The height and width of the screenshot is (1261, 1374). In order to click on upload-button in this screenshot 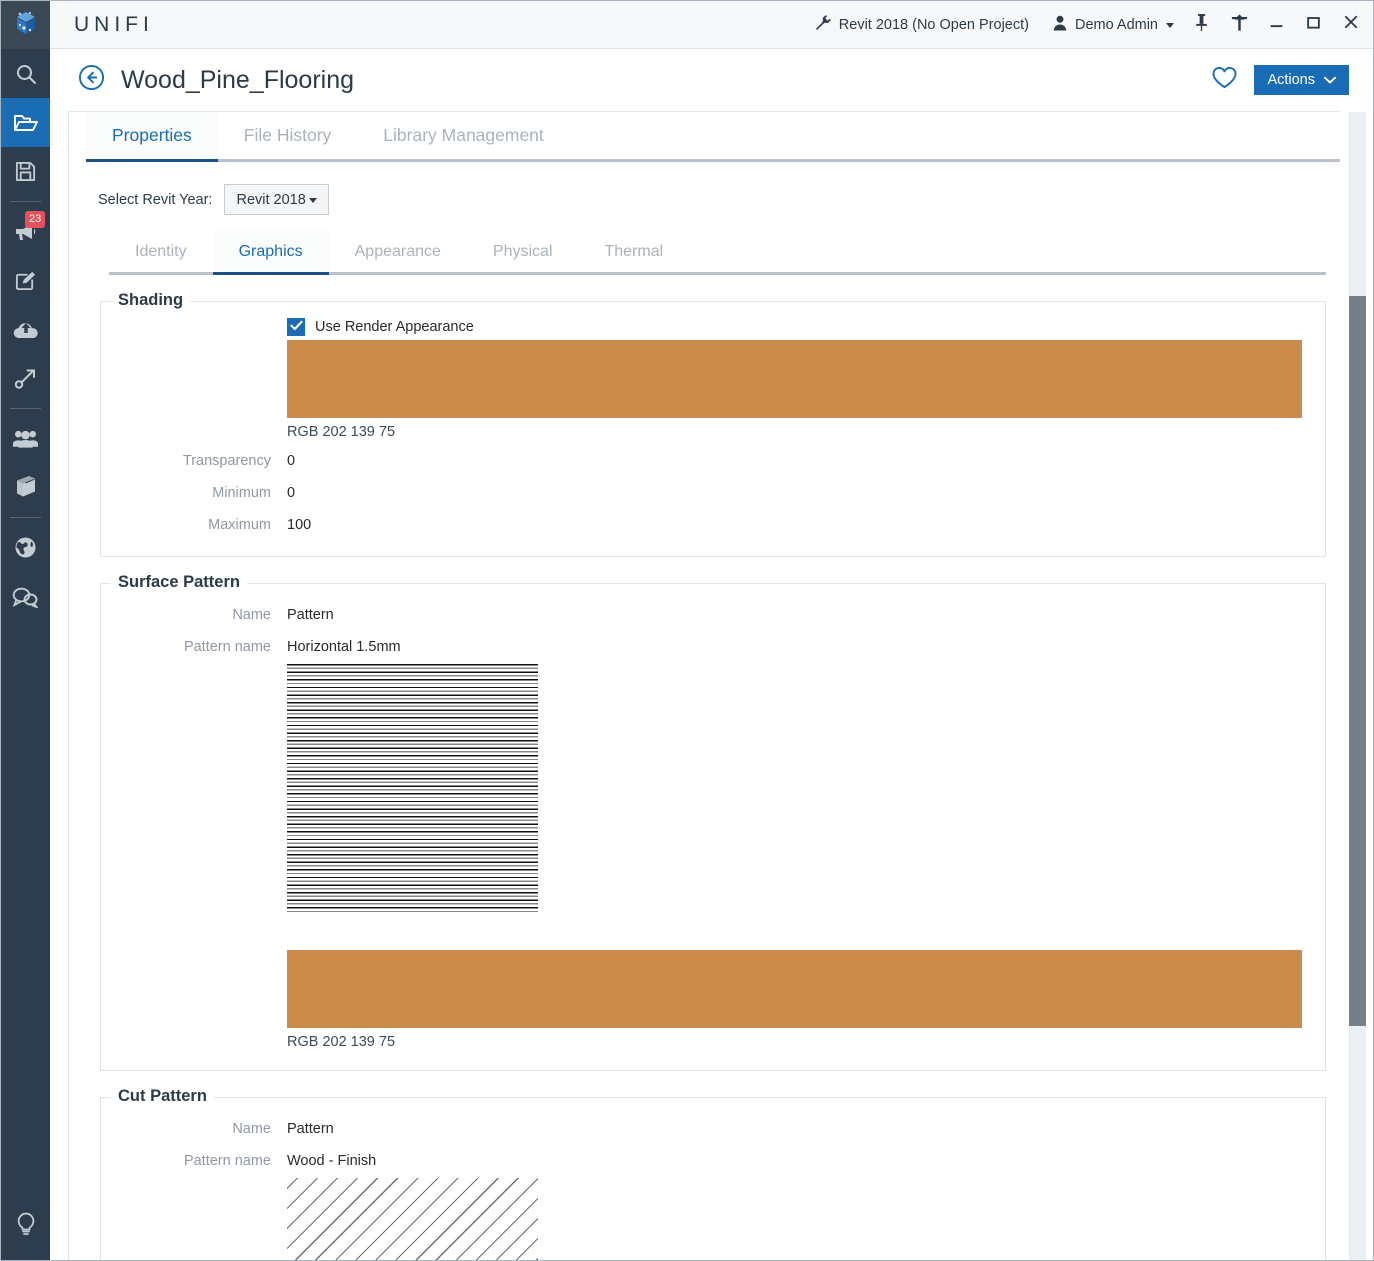, I will do `click(1239, 25)`.